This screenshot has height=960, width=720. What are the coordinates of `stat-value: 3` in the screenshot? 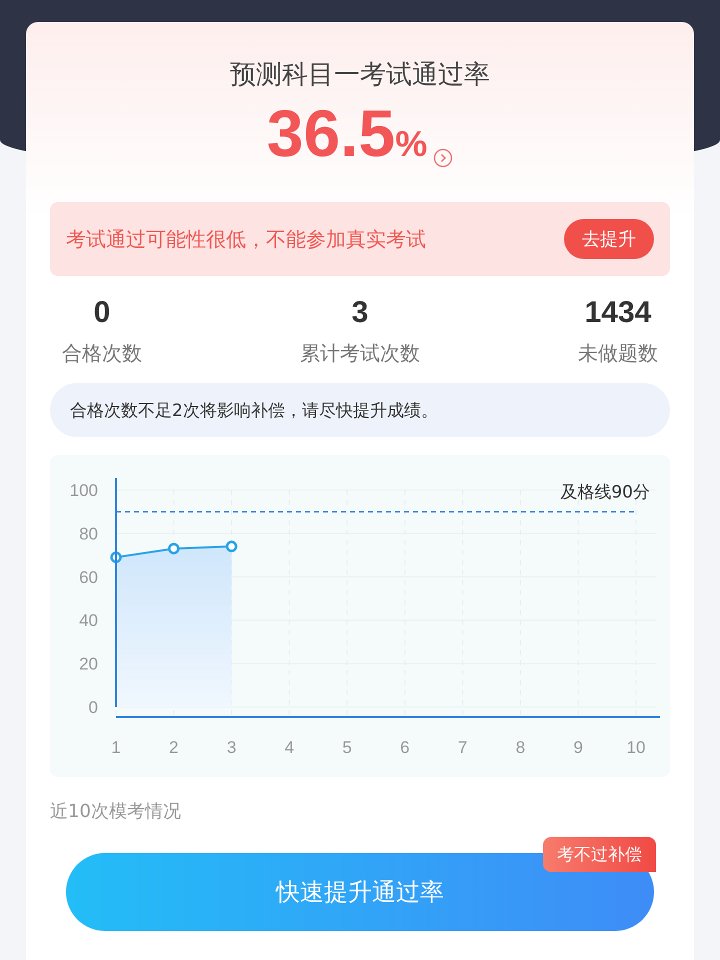 It's located at (360, 313).